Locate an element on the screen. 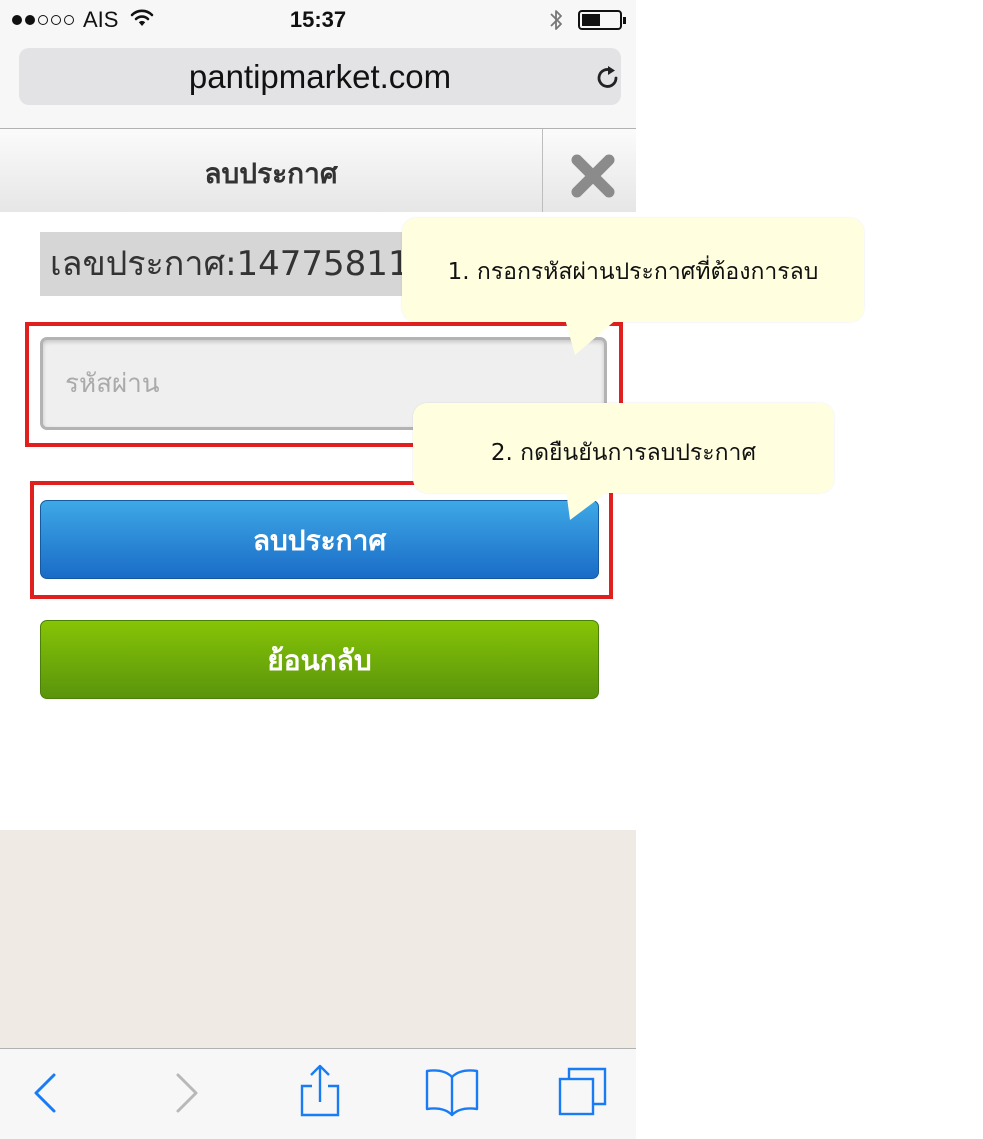 The width and height of the screenshot is (983, 1139). share-icon is located at coordinates (320, 1094).